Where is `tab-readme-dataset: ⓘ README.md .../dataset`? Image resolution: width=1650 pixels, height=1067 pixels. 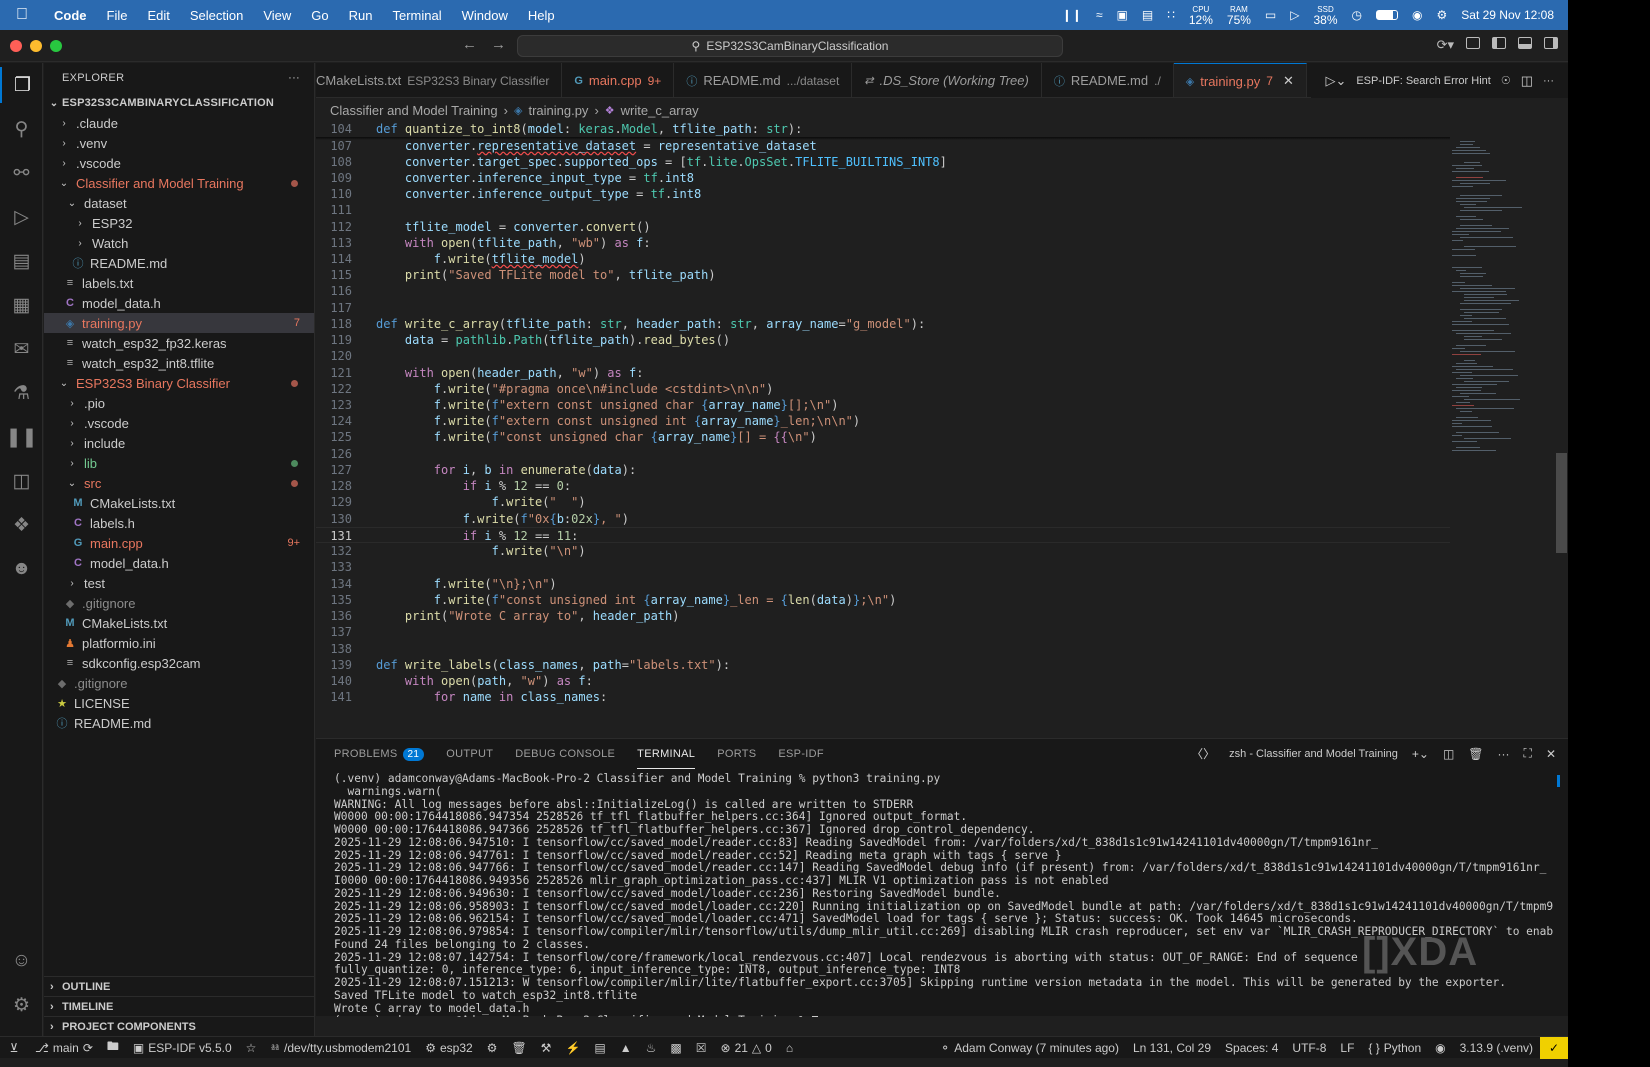 tab-readme-dataset: ⓘ README.md .../dataset is located at coordinates (763, 80).